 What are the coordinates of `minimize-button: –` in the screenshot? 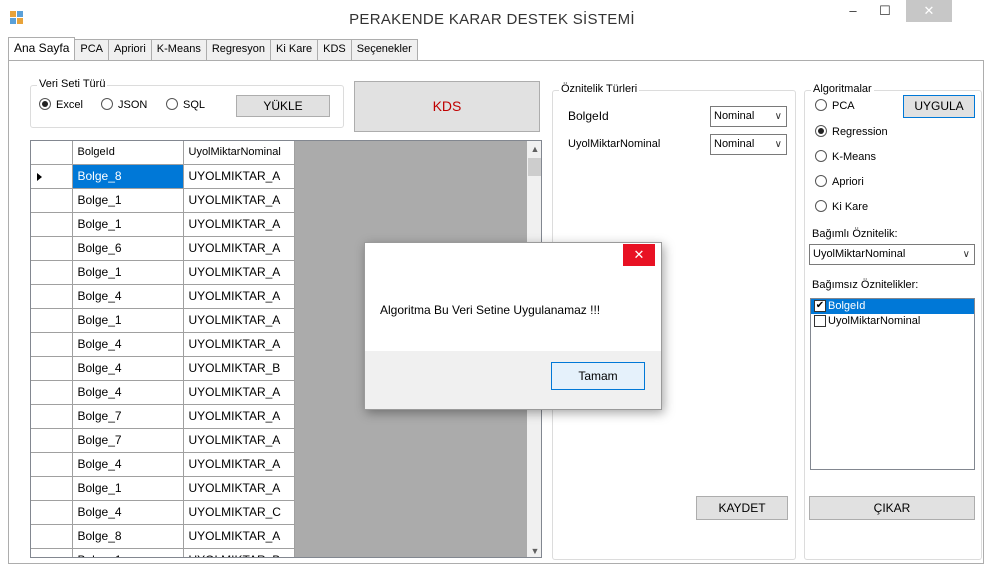 It's located at (853, 11).